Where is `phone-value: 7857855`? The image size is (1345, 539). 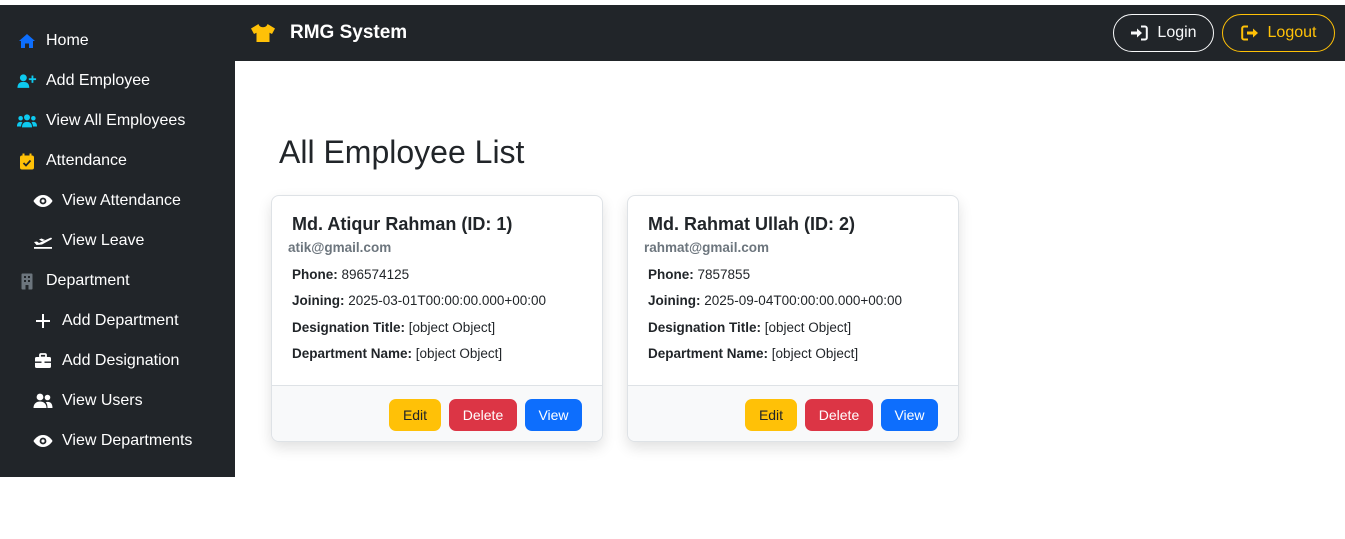
phone-value: 7857855 is located at coordinates (724, 274).